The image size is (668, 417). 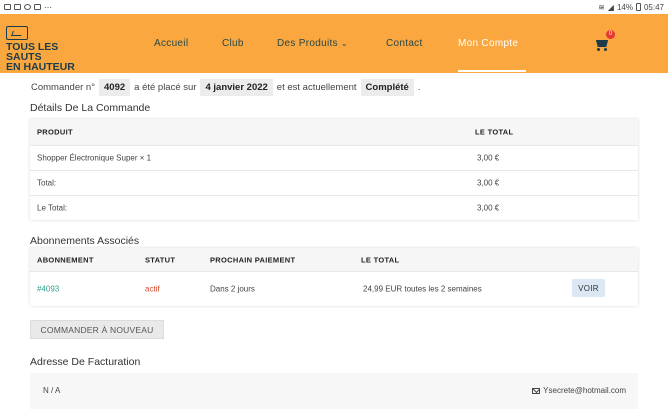 I want to click on col-next-payment: PROCHAIN PAIEMENT, so click(x=253, y=259).